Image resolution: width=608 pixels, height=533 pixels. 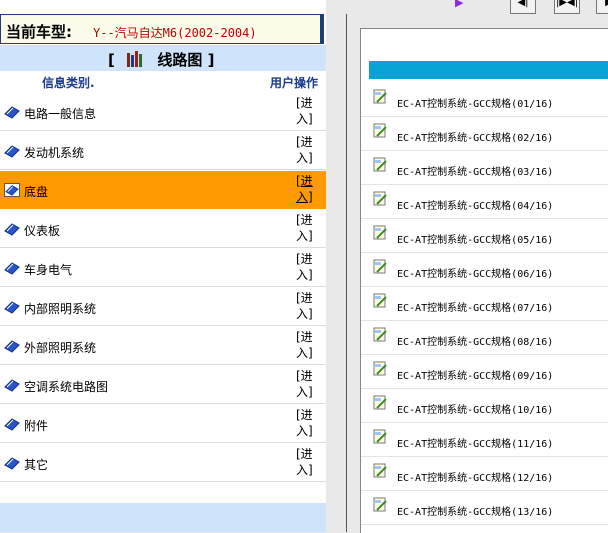 What do you see at coordinates (475, 138) in the screenshot?
I see `page-title: EC-AT控制系统-GCC规格(02/16)` at bounding box center [475, 138].